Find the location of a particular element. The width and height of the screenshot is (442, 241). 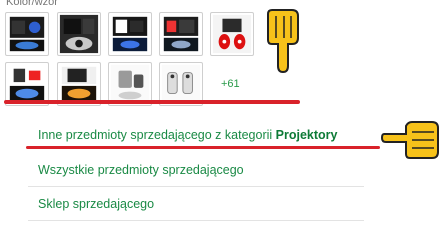

pointing-hand-left-icon is located at coordinates (409, 140).